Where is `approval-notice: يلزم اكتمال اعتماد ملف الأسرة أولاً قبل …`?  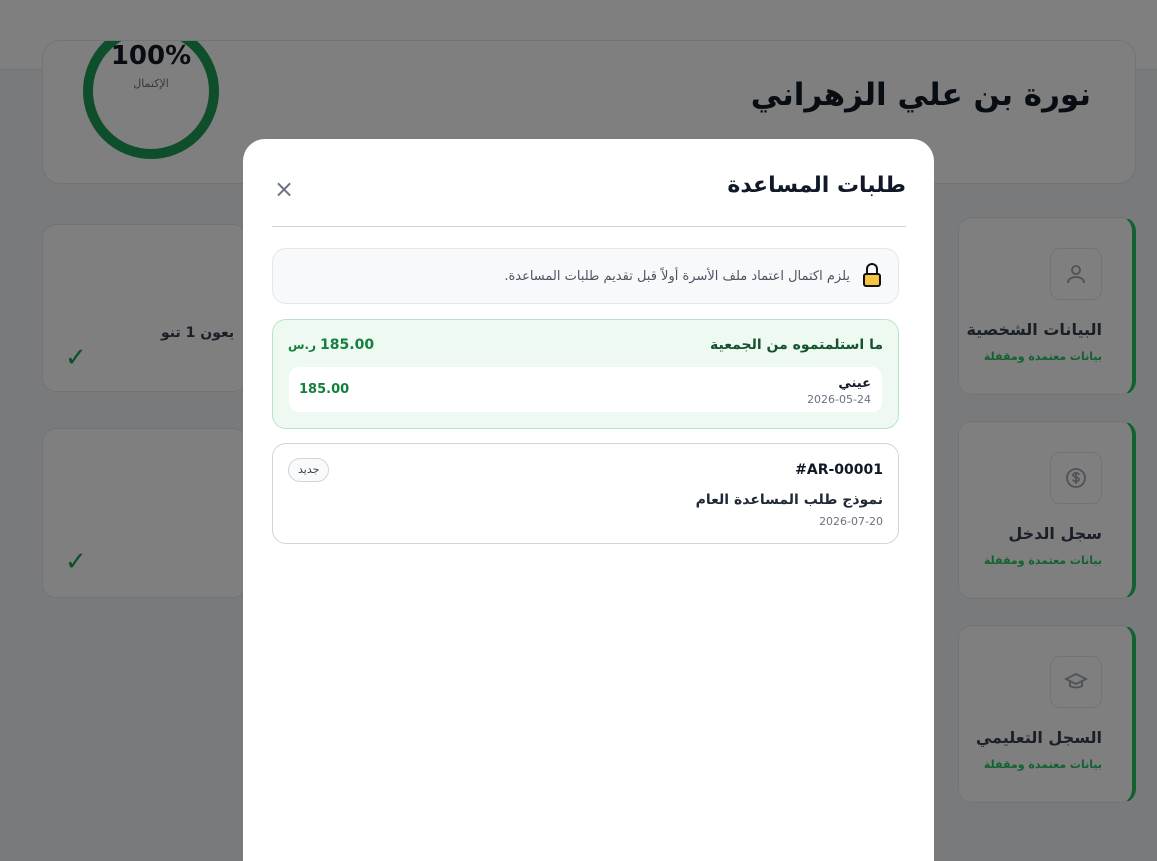
approval-notice: يلزم اكتمال اعتماد ملف الأسرة أولاً قبل … is located at coordinates (585, 276).